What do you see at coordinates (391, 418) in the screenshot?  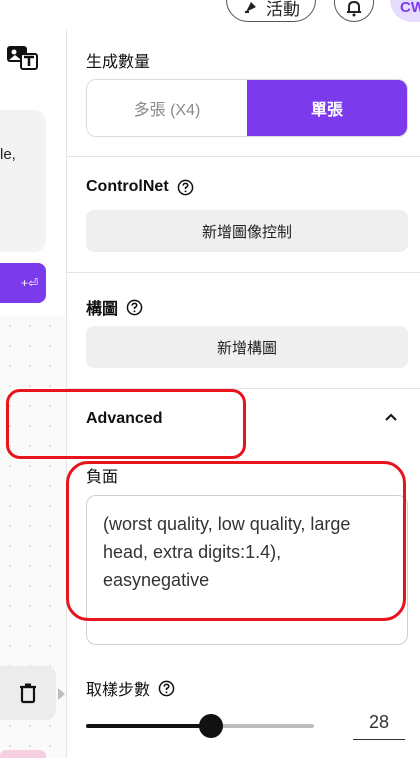 I see `chevron-up-icon` at bounding box center [391, 418].